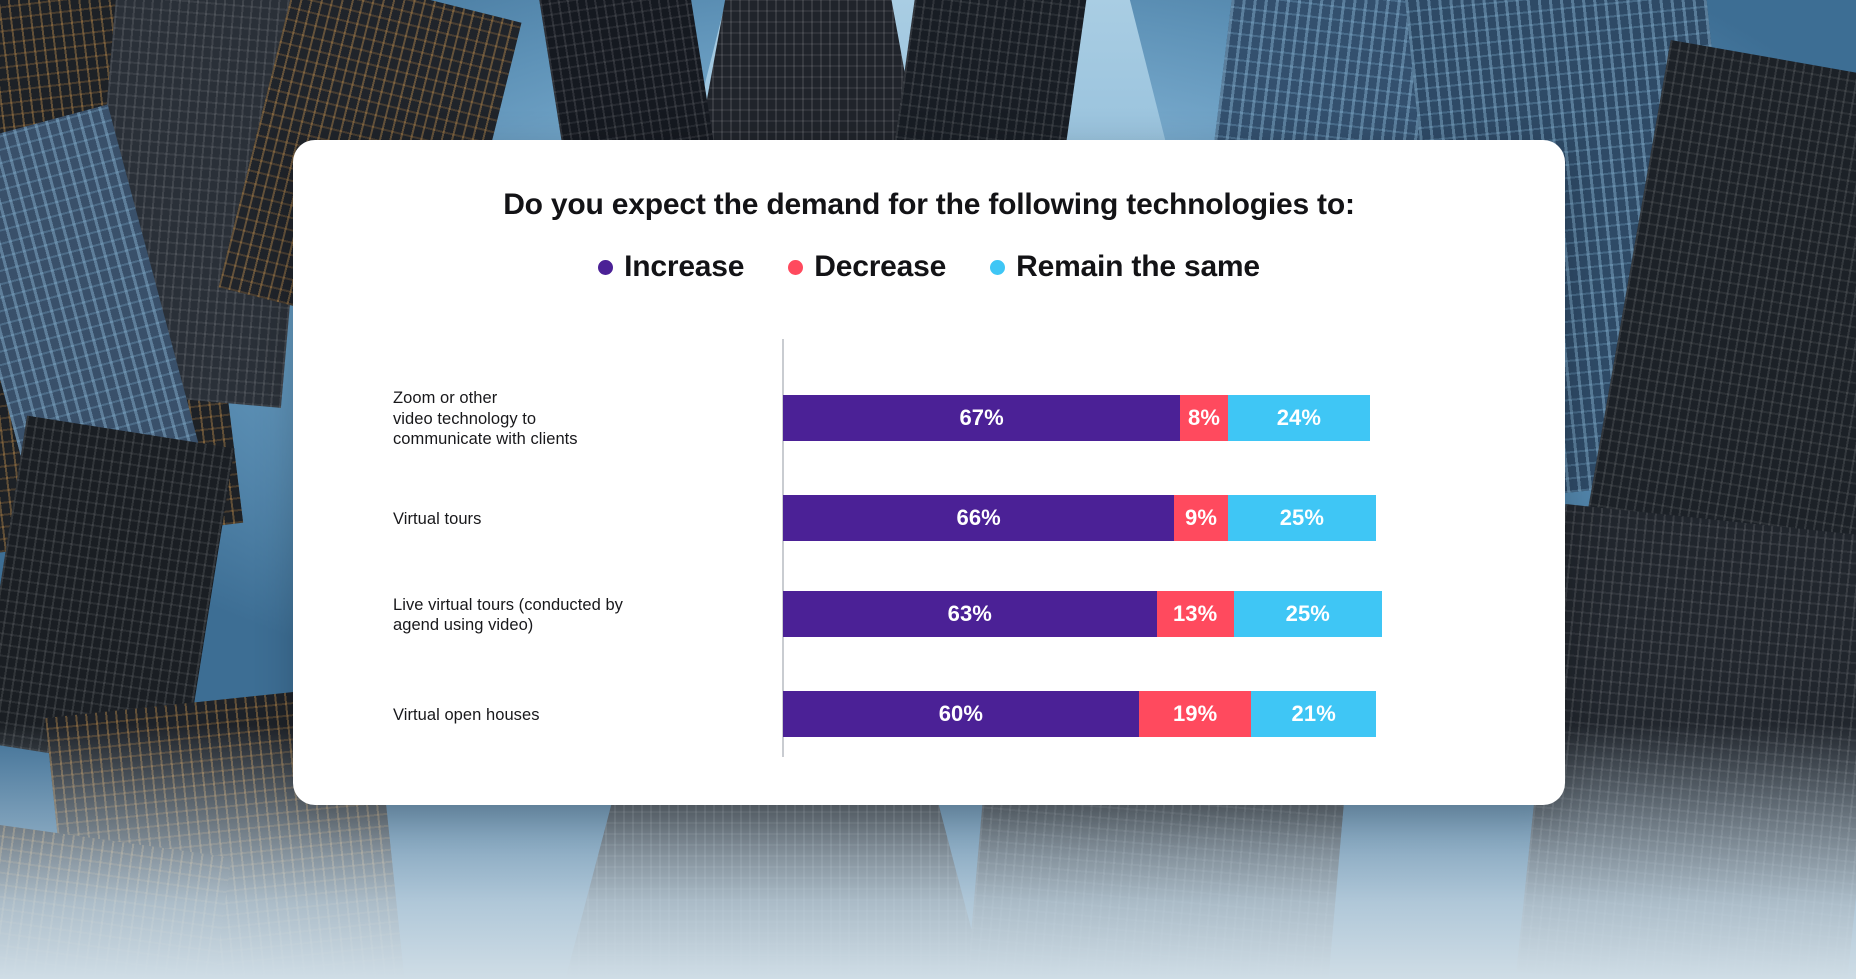  I want to click on bar-segment-increase: 67%, so click(982, 418).